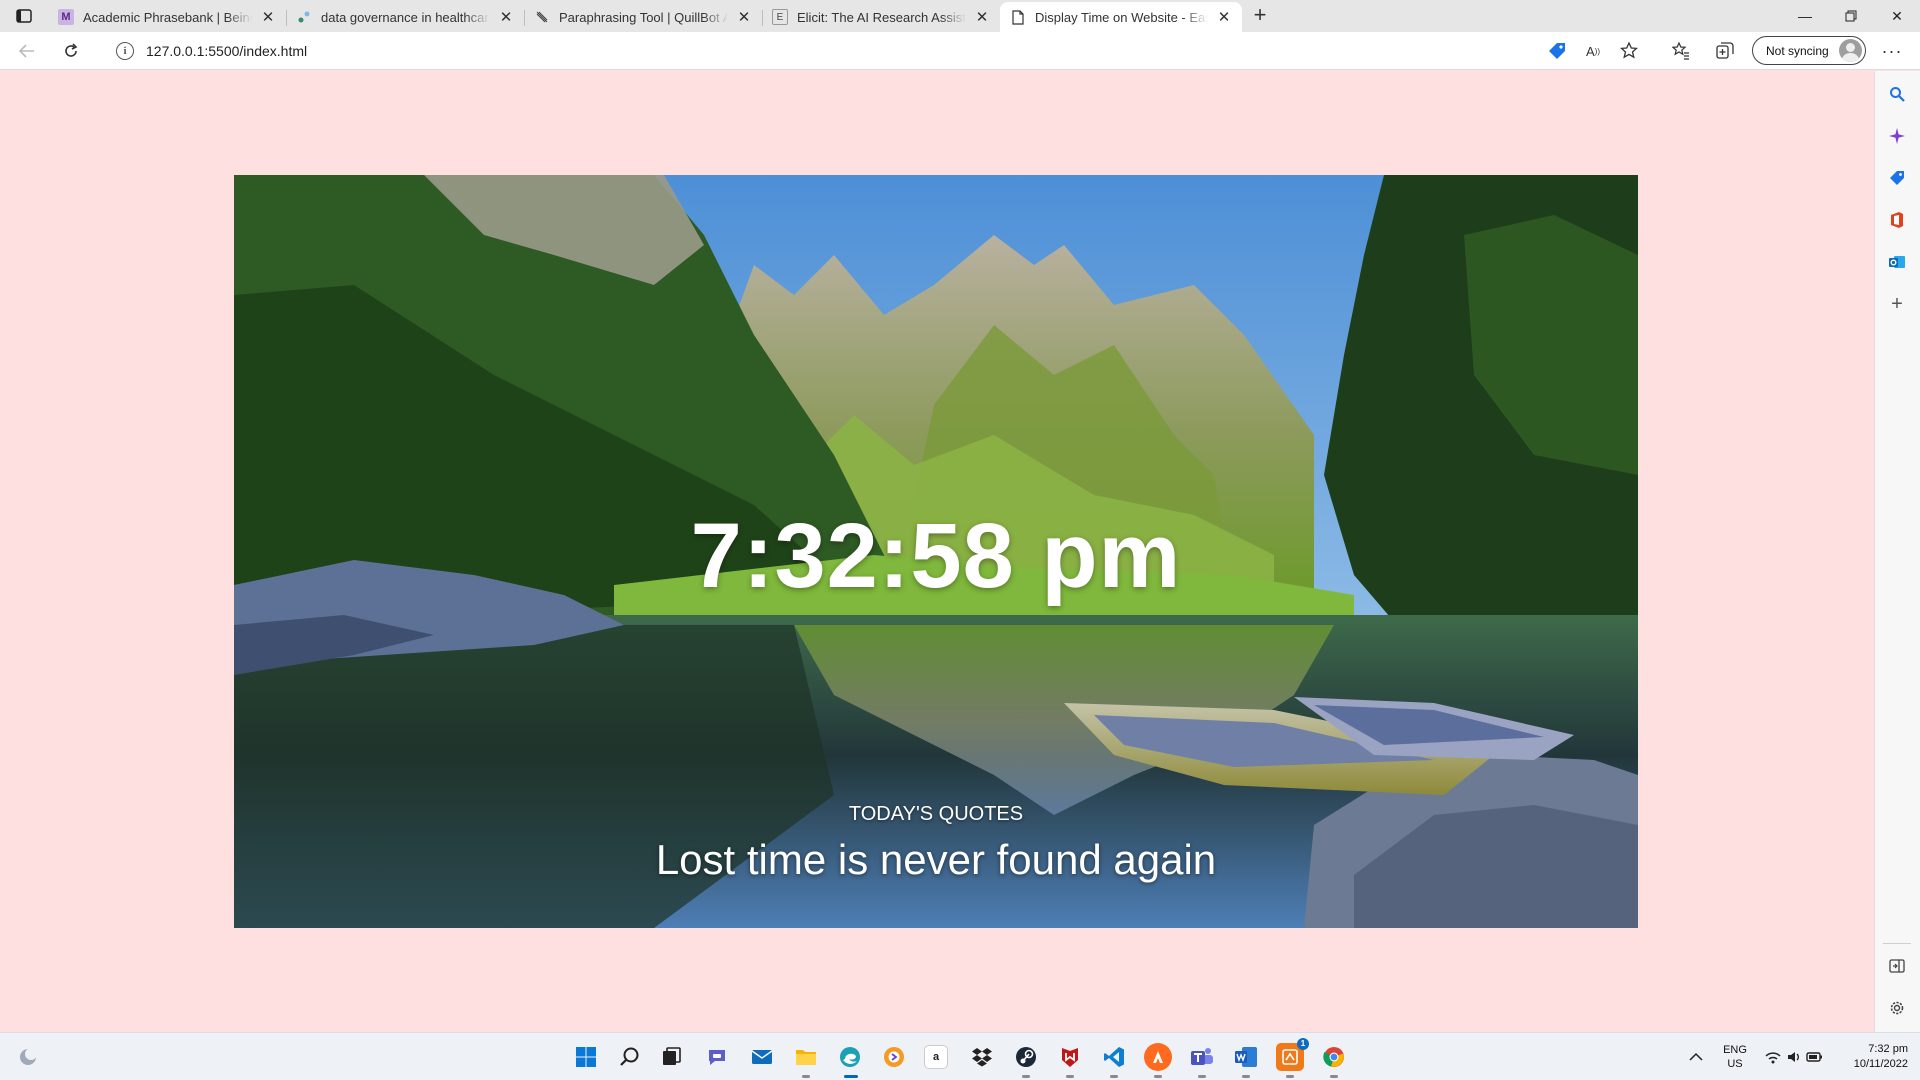 This screenshot has height=1080, width=1920. Describe the element at coordinates (28, 1057) in the screenshot. I see `weather-widget-icon` at that location.